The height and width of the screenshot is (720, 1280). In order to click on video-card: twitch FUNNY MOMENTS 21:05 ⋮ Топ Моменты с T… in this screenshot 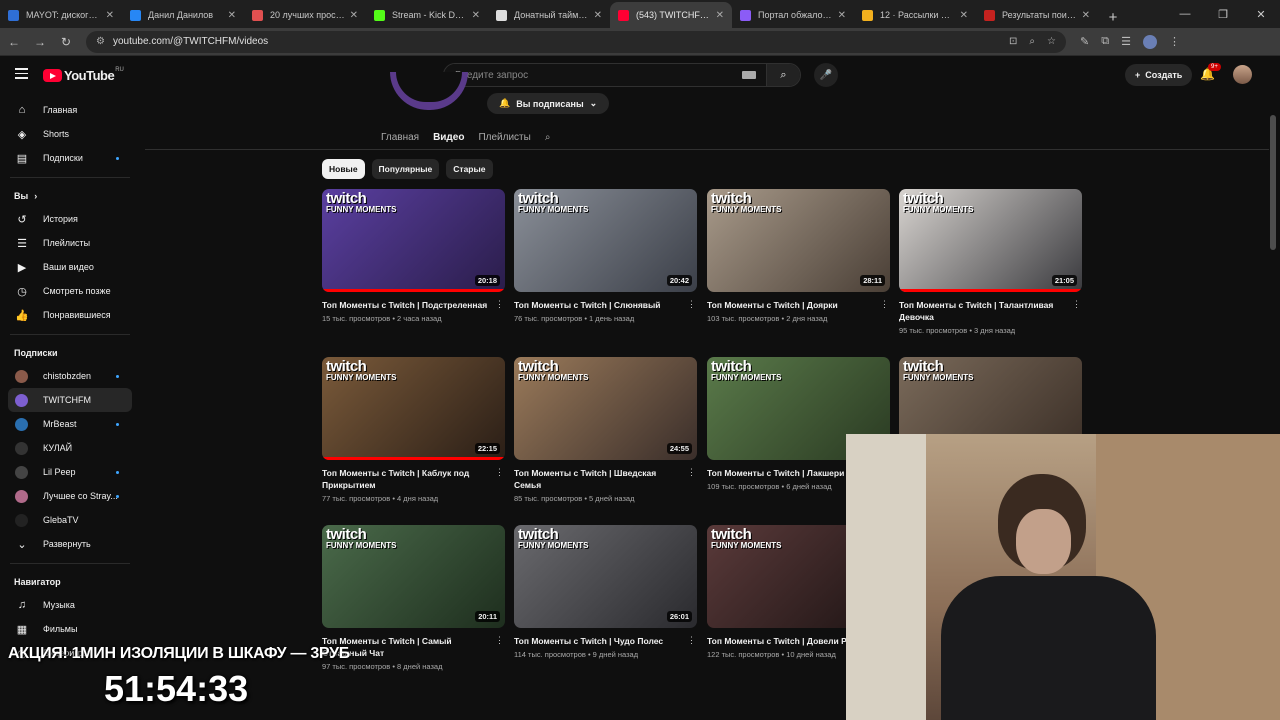, I will do `click(990, 262)`.